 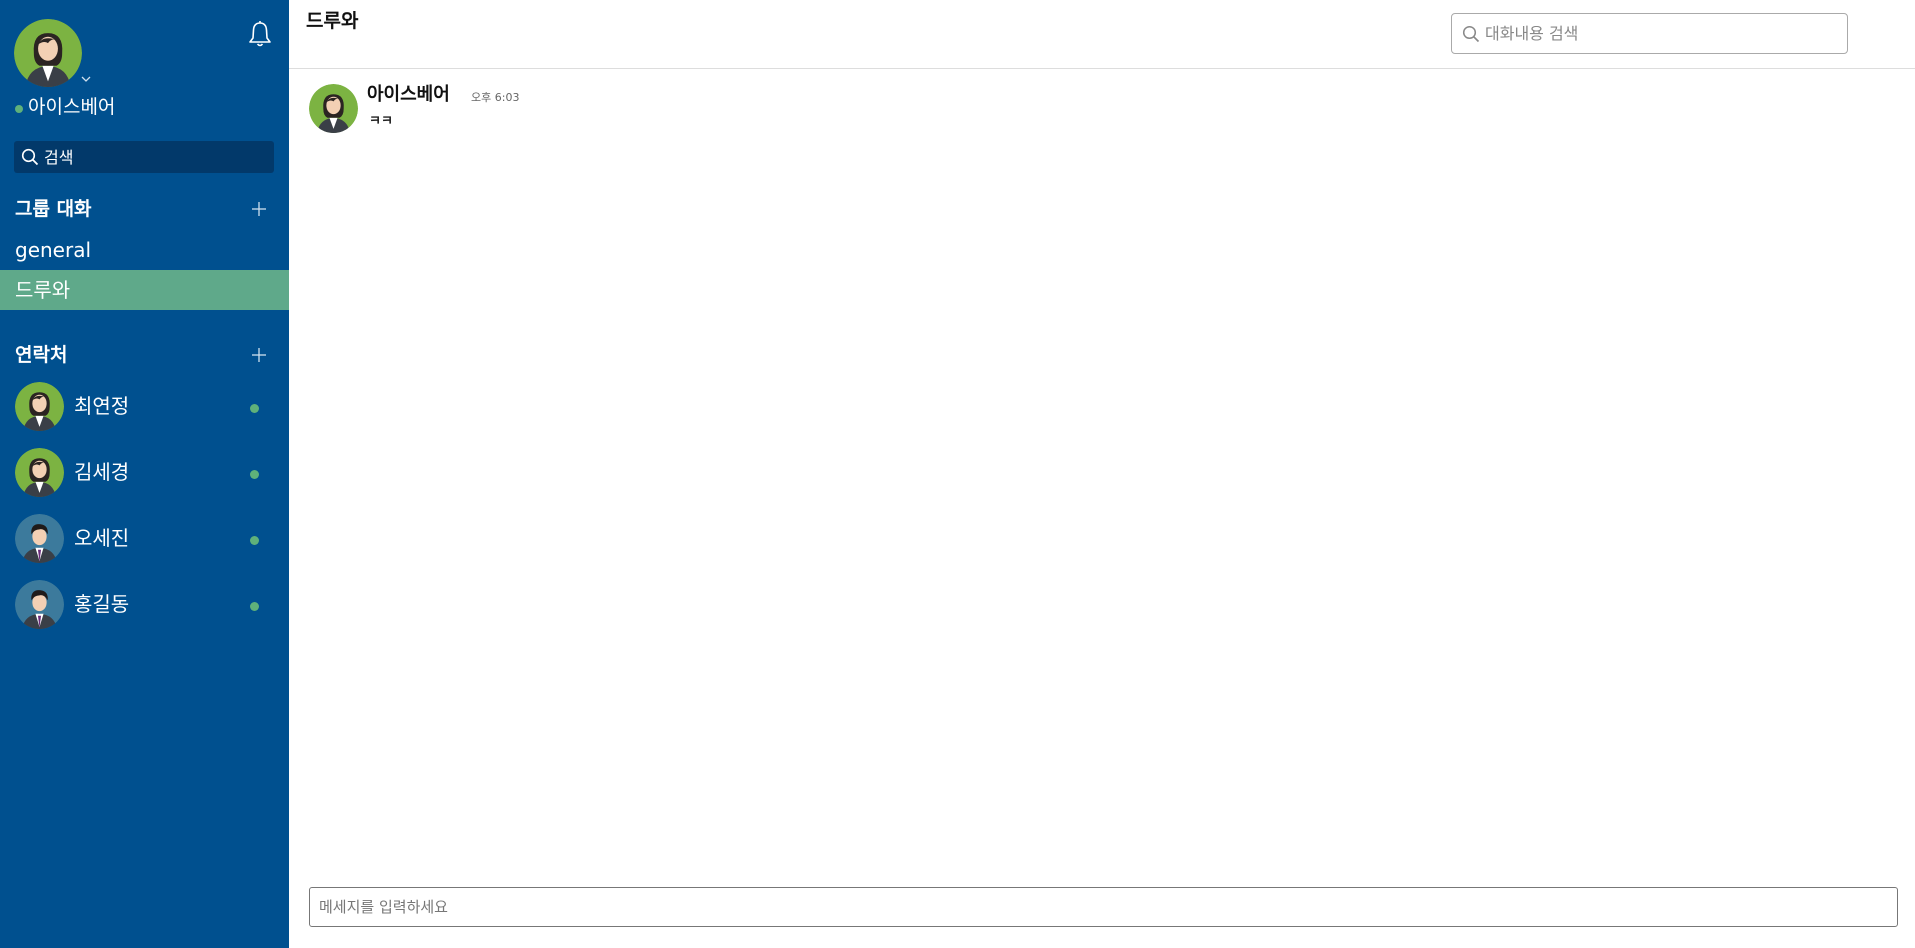 What do you see at coordinates (102, 538) in the screenshot?
I see `contact-name: 오세진` at bounding box center [102, 538].